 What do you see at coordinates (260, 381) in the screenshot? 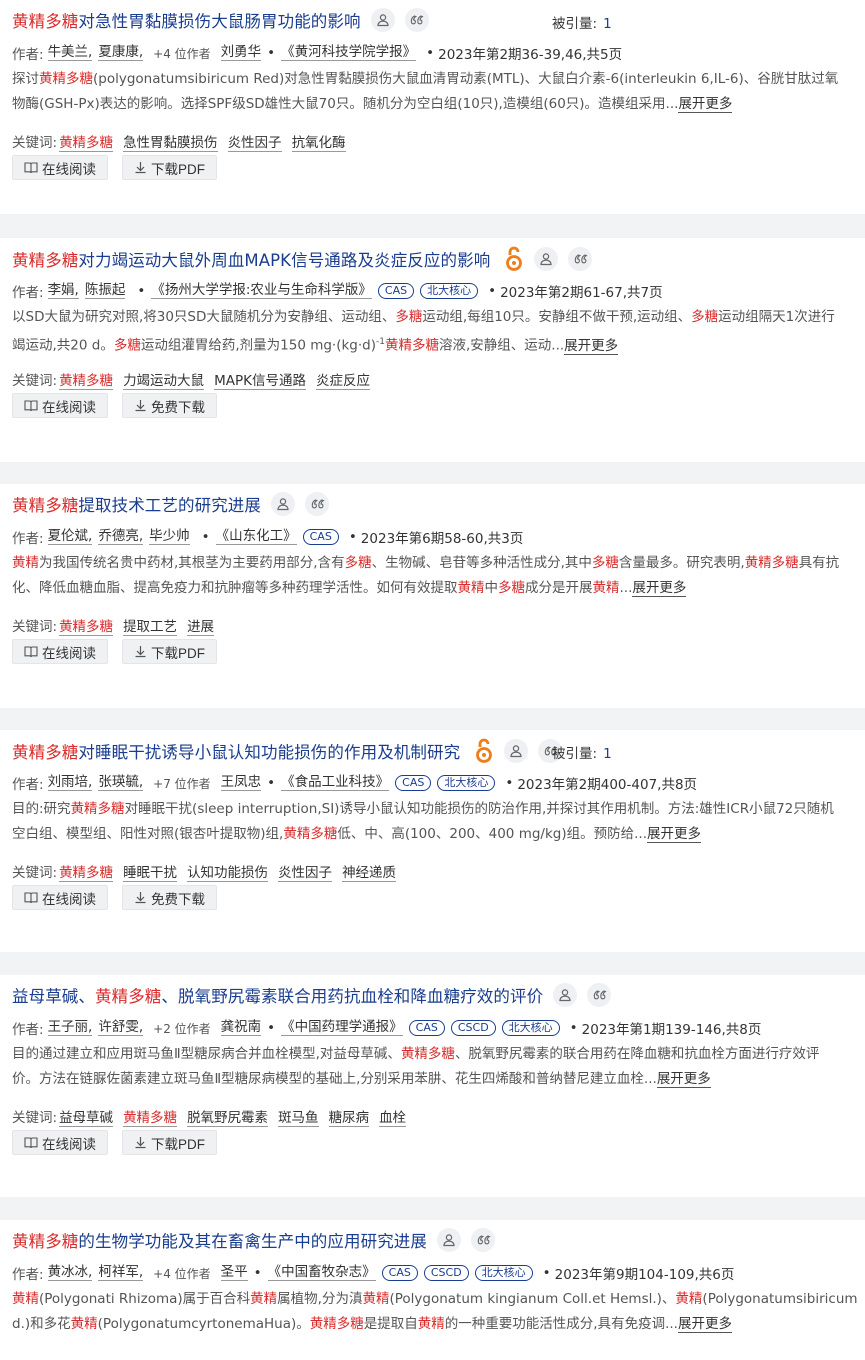
I see `keyword-link: MAPK信号通路` at bounding box center [260, 381].